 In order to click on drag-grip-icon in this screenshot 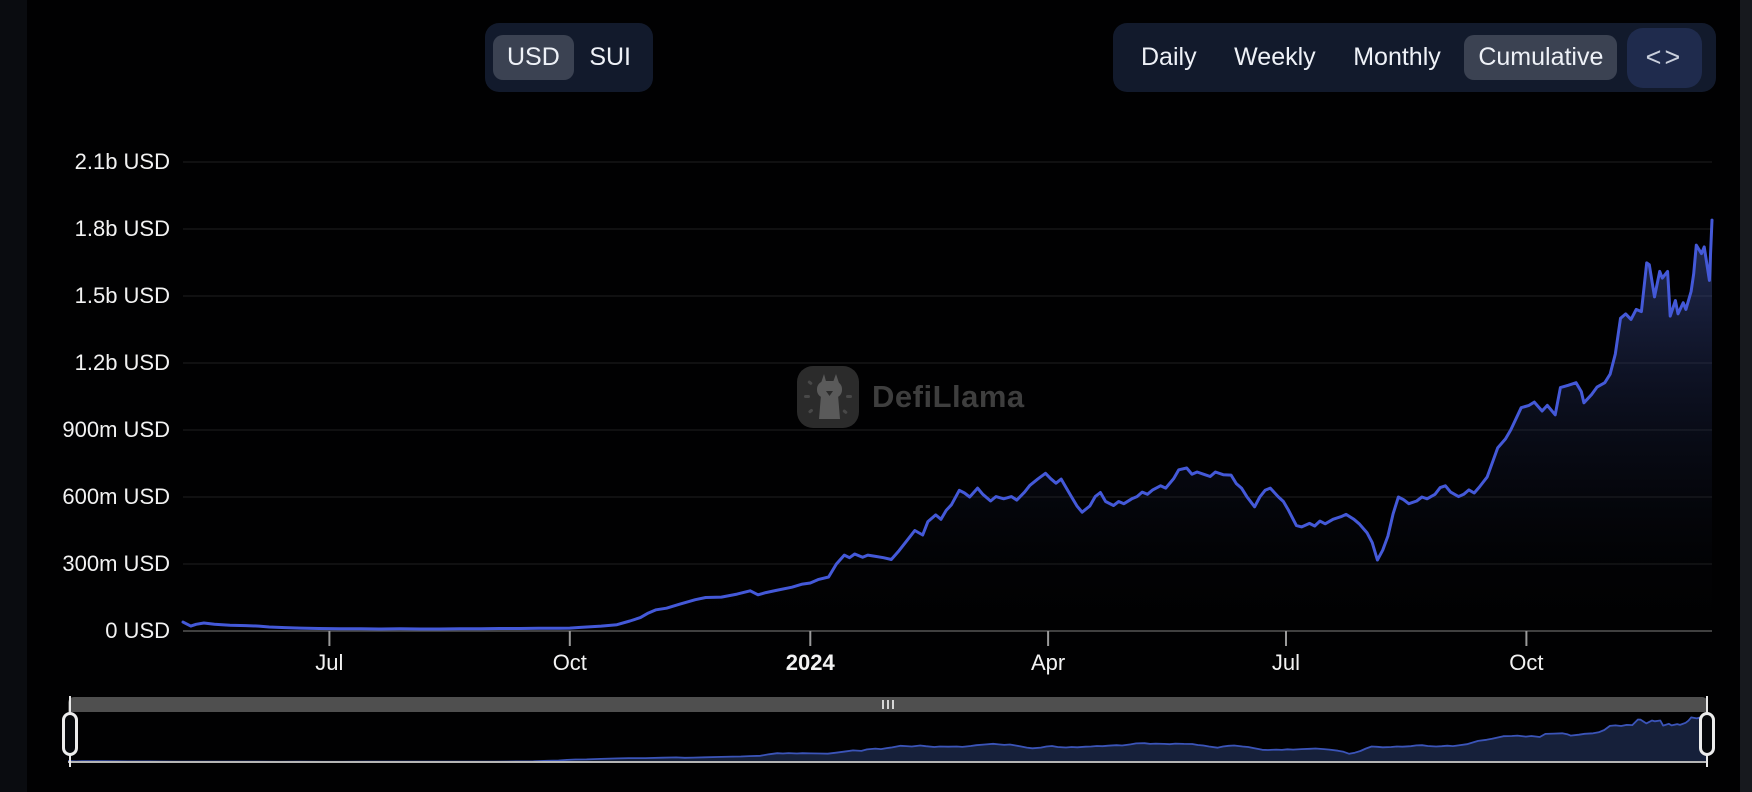, I will do `click(888, 704)`.